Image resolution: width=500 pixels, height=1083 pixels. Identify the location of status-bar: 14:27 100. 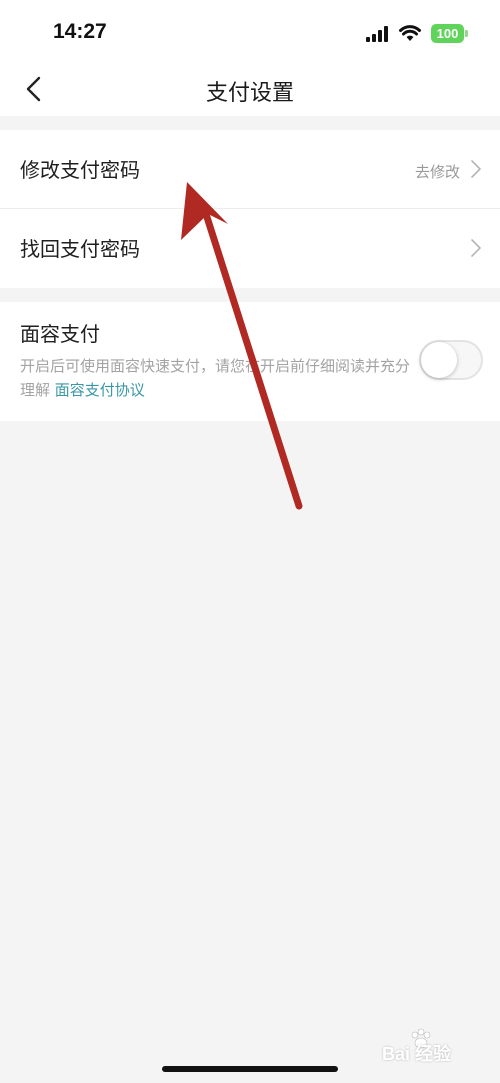
(250, 31).